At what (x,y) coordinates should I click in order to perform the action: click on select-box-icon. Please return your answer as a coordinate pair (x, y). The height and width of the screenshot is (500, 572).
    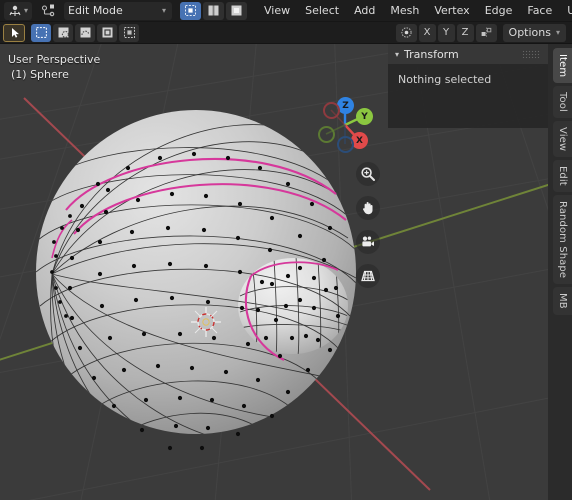
    Looking at the image, I should click on (41, 32).